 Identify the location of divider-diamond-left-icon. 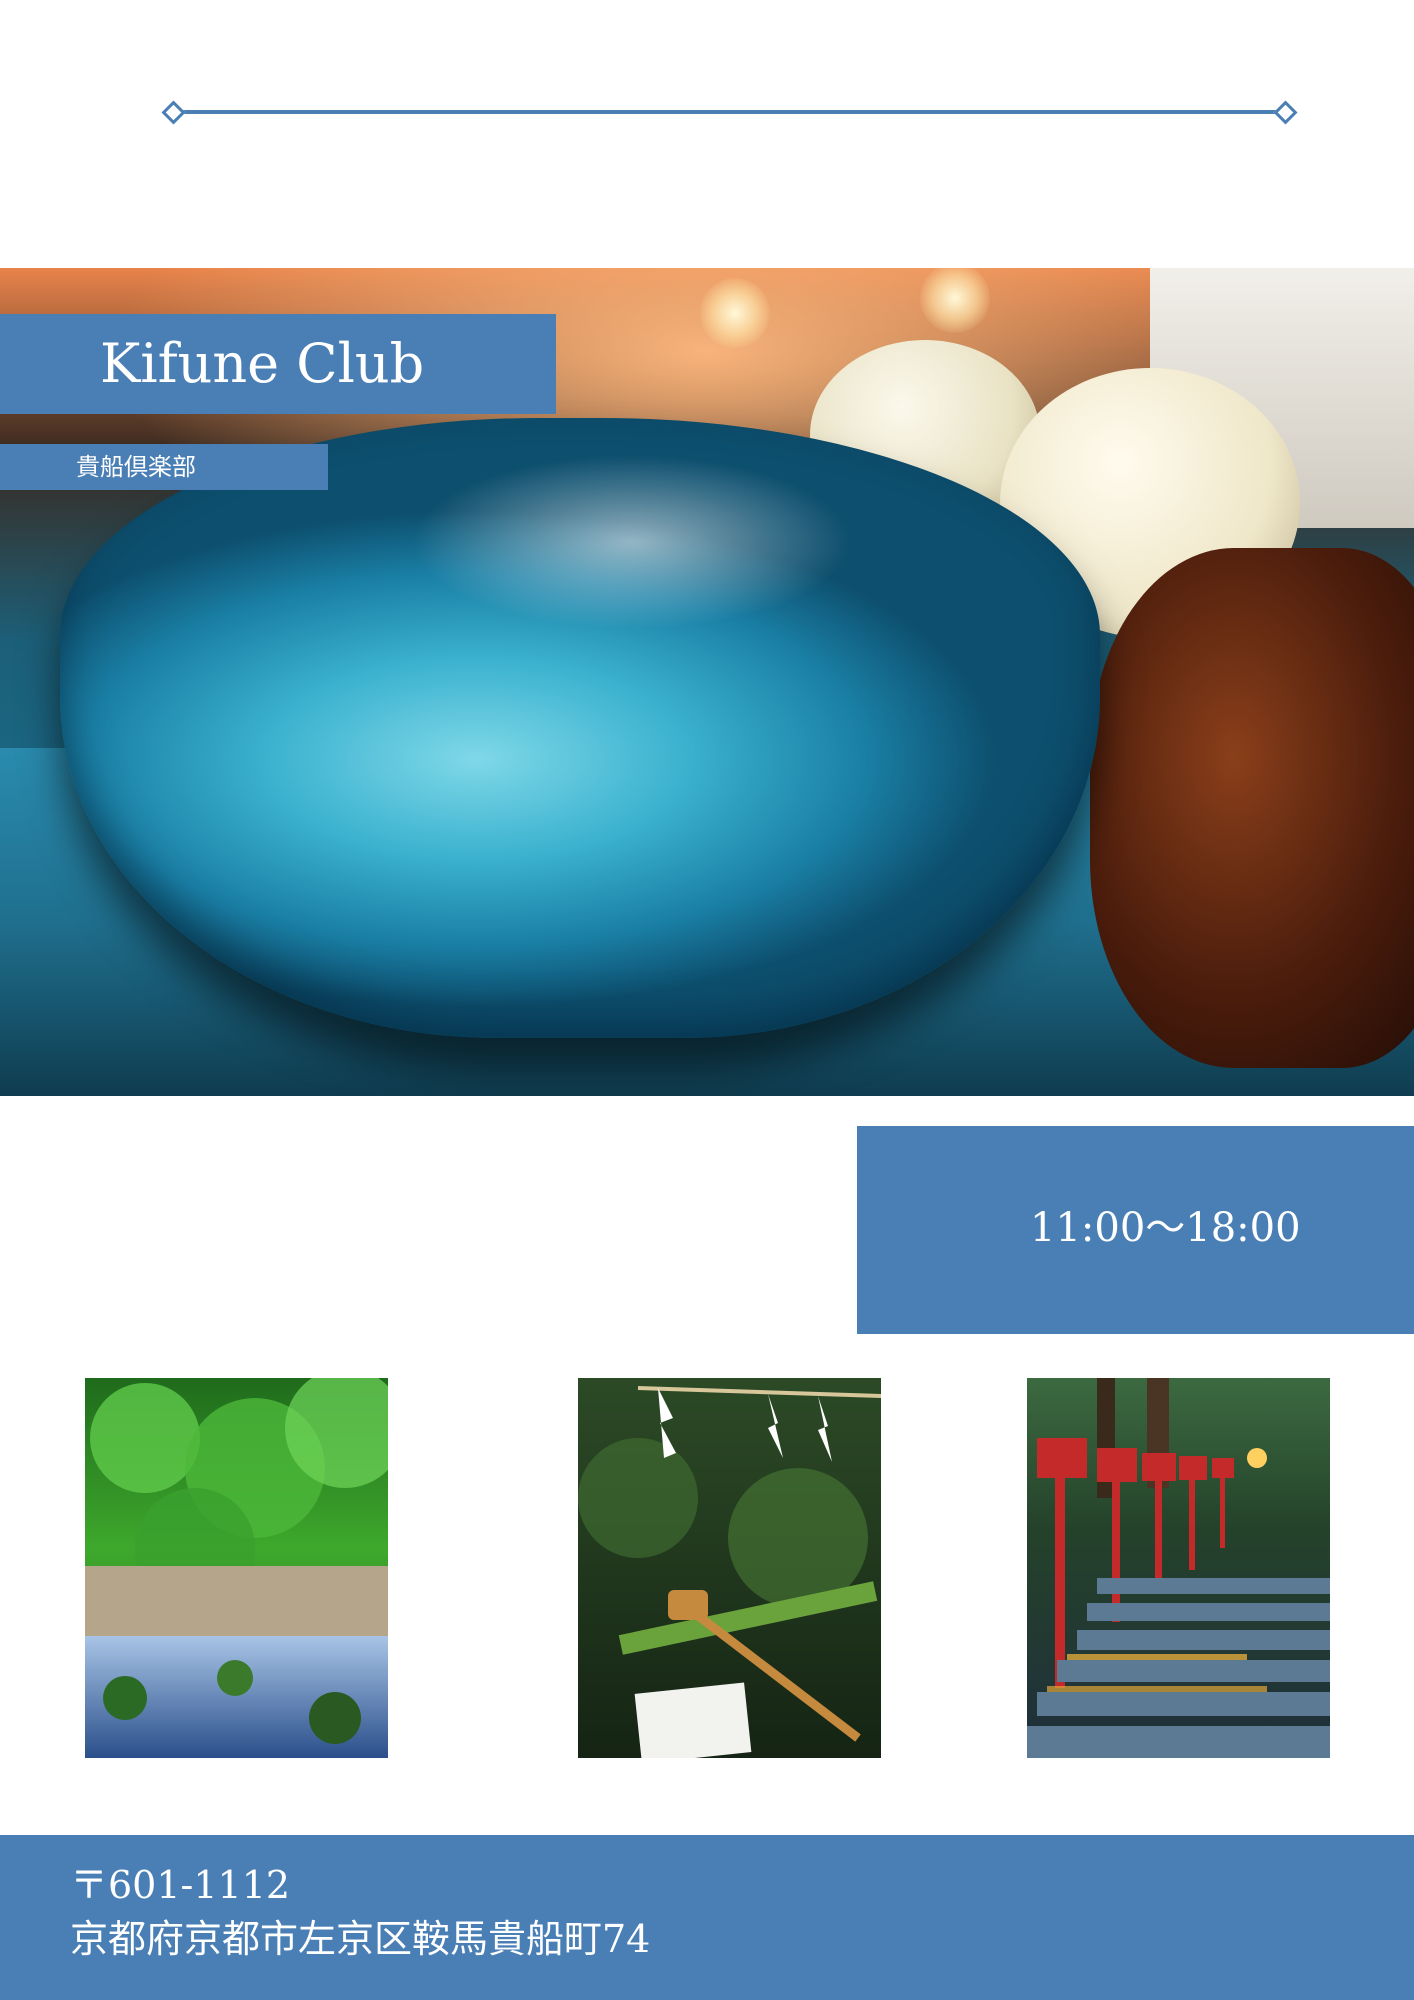
(173, 112).